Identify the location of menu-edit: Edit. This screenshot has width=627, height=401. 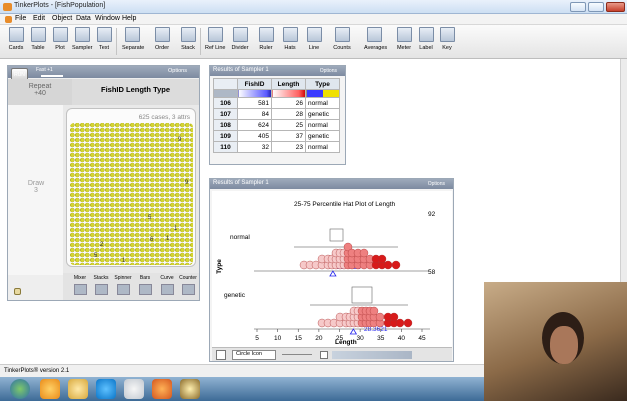
(39, 18).